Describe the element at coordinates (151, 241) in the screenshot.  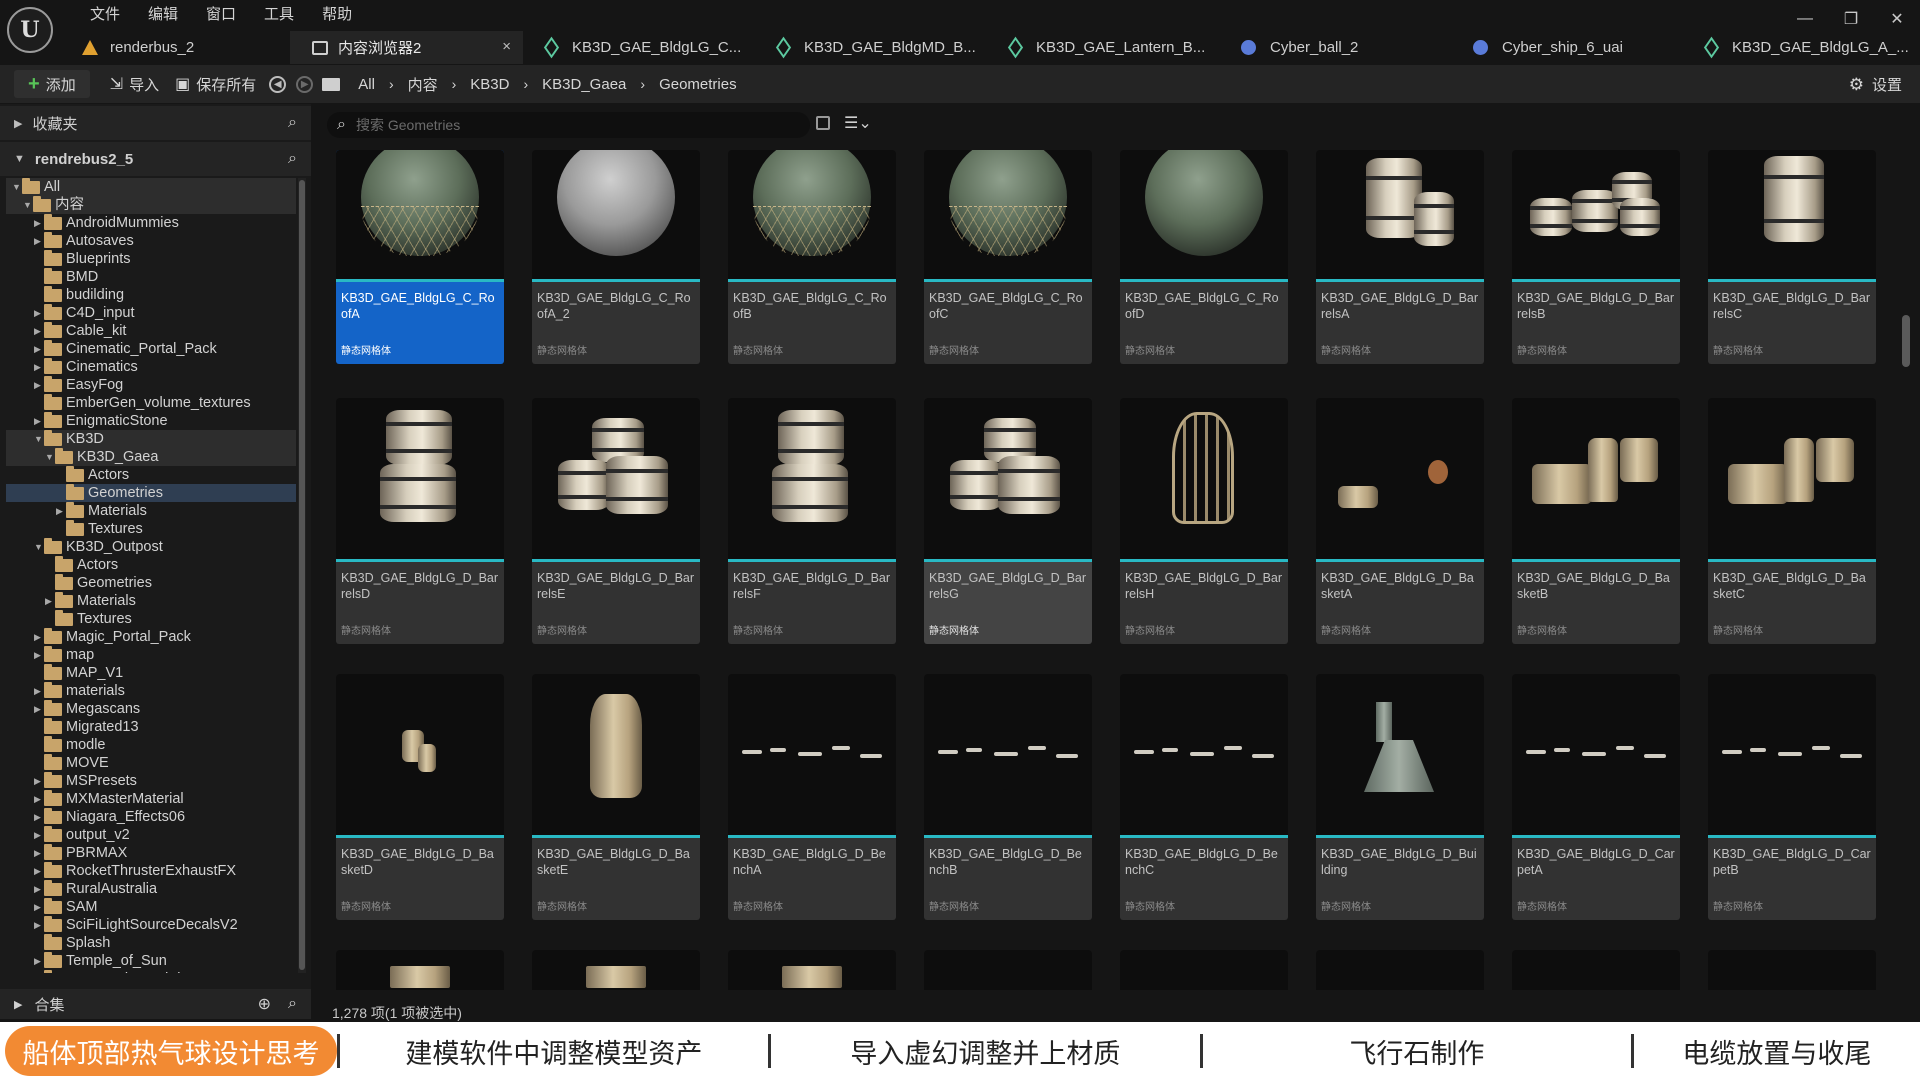
I see `tree-folder-item: ▶ Autosaves` at that location.